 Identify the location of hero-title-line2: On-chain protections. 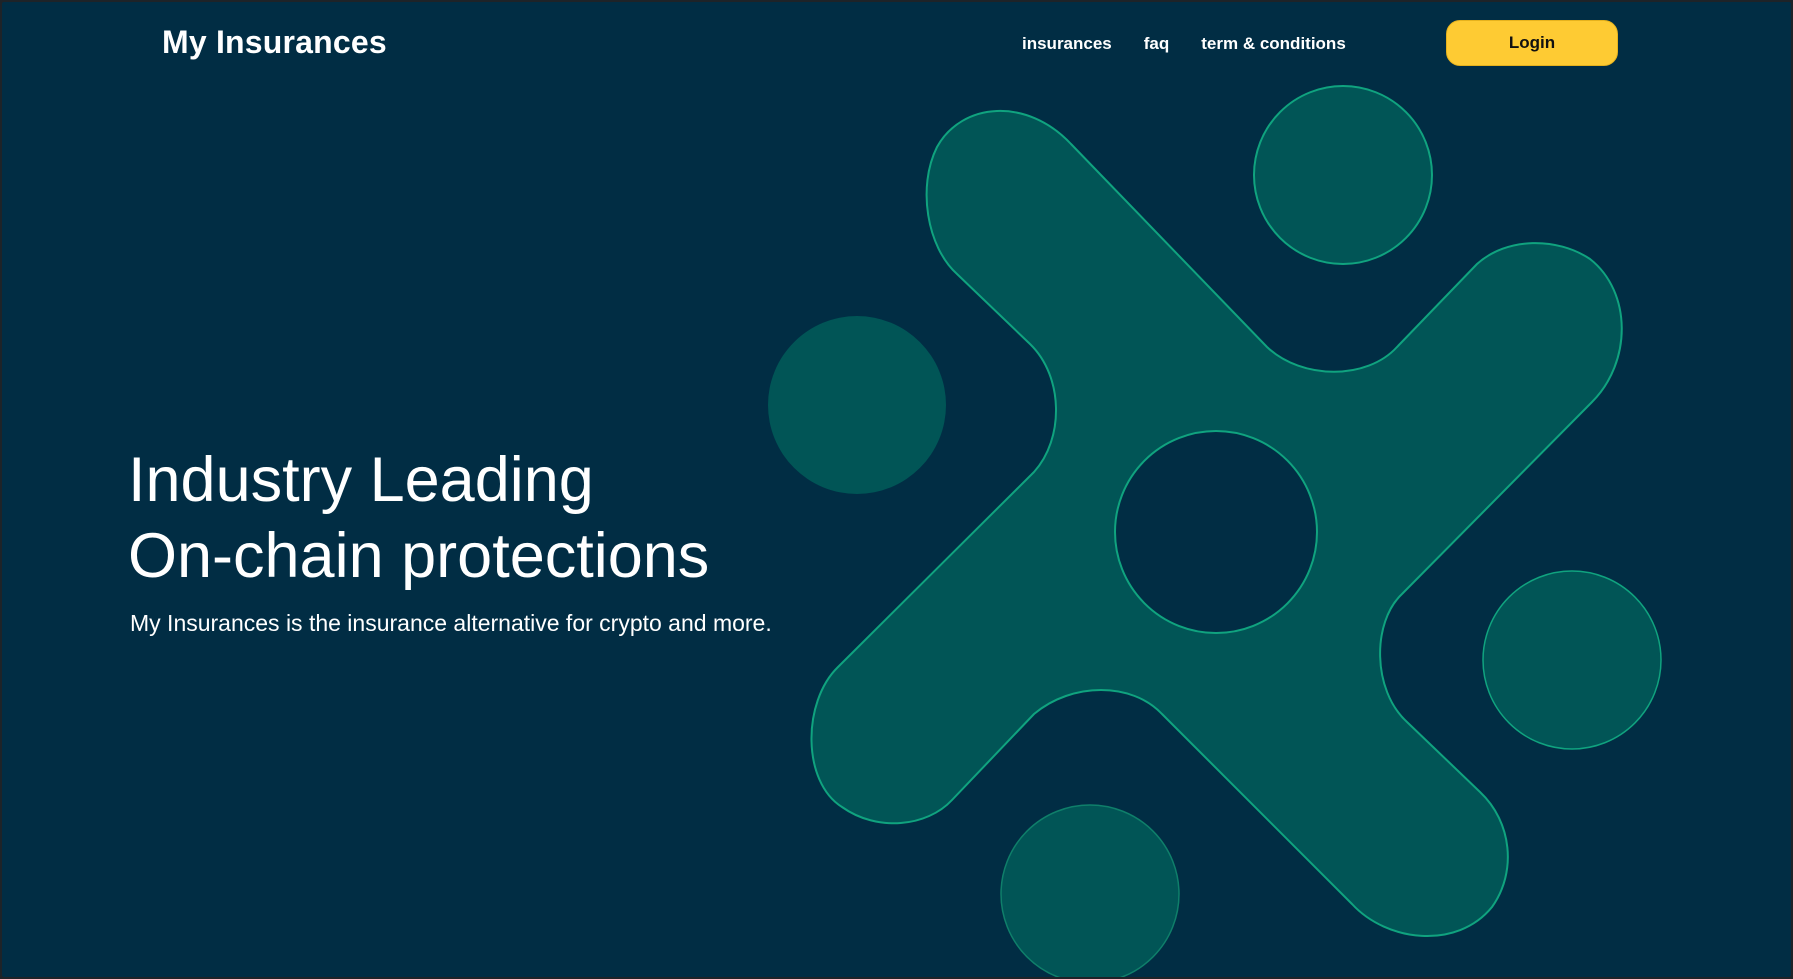
(419, 556).